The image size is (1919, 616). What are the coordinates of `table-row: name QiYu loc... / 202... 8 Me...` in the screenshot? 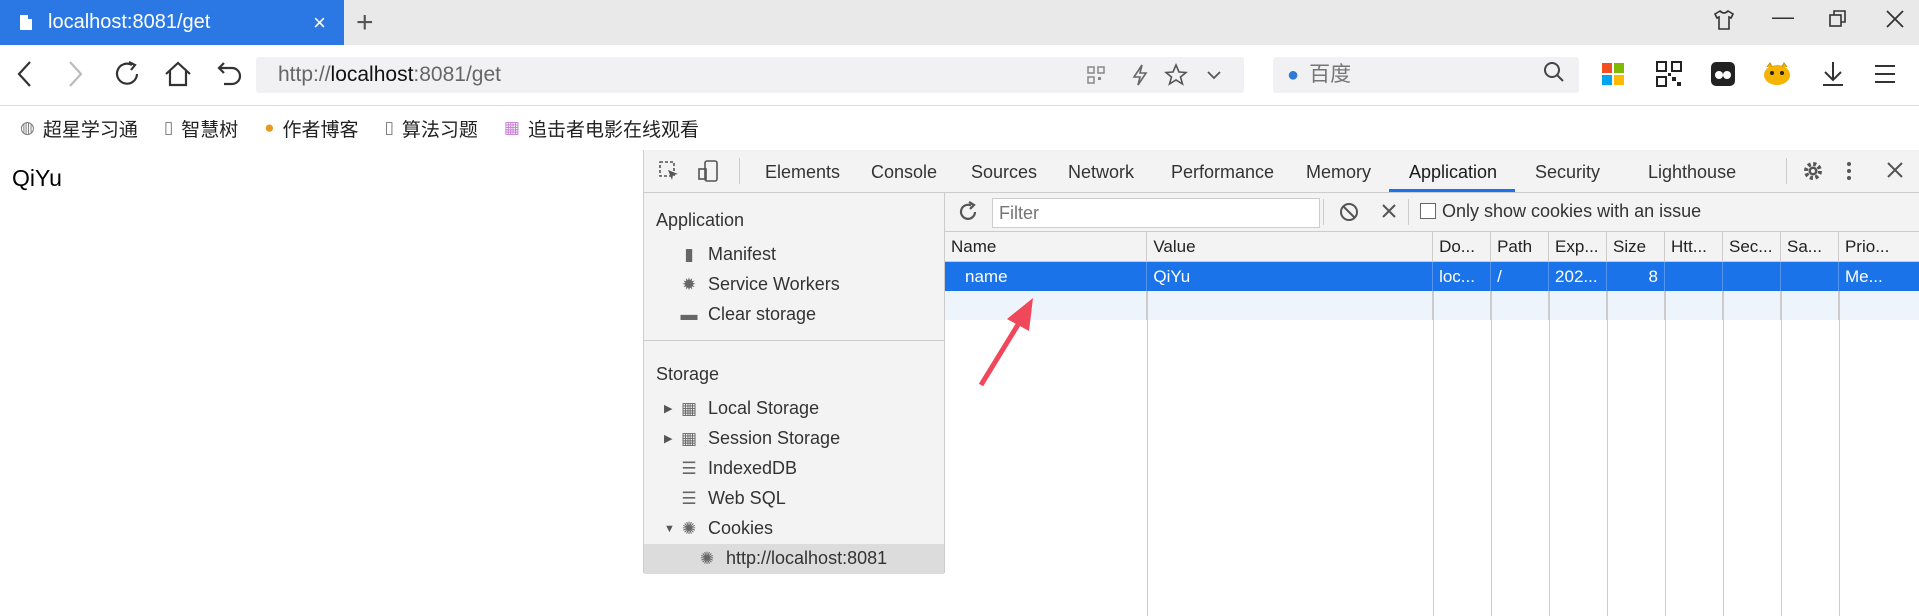 It's located at (1432, 276).